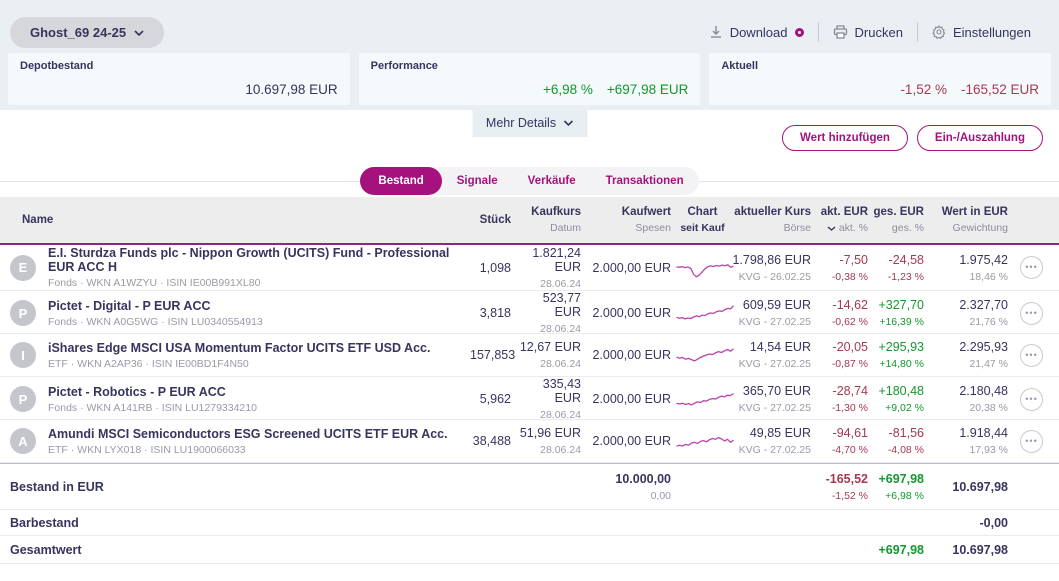 This screenshot has width=1059, height=581. Describe the element at coordinates (57, 66) in the screenshot. I see `card-title: Depotbestand` at that location.